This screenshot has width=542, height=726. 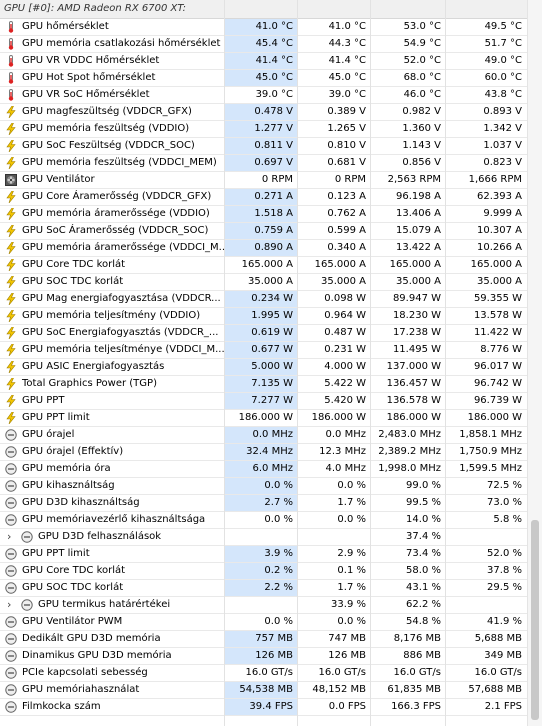 I want to click on average-value: 13.578 W, so click(x=497, y=315).